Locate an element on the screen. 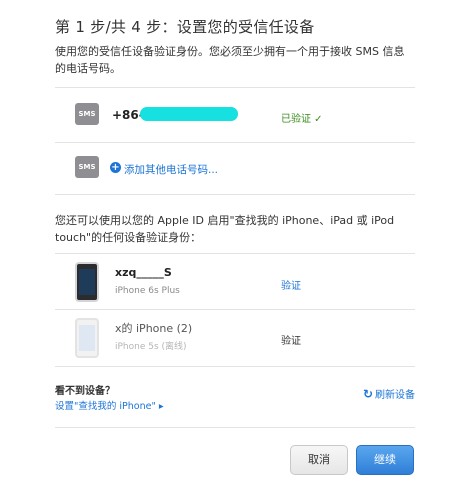  verified-status: 已验证 ✓ is located at coordinates (302, 119).